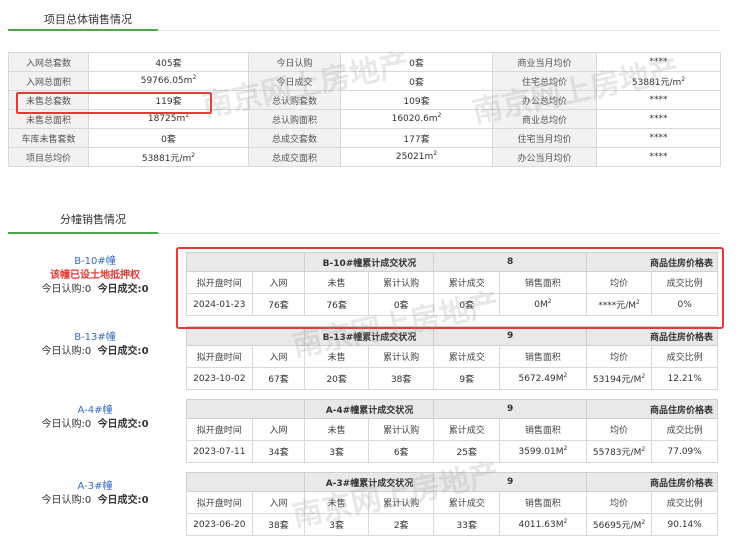 Image resolution: width=740 pixels, height=544 pixels. I want to click on column-header: 未售, so click(336, 429).